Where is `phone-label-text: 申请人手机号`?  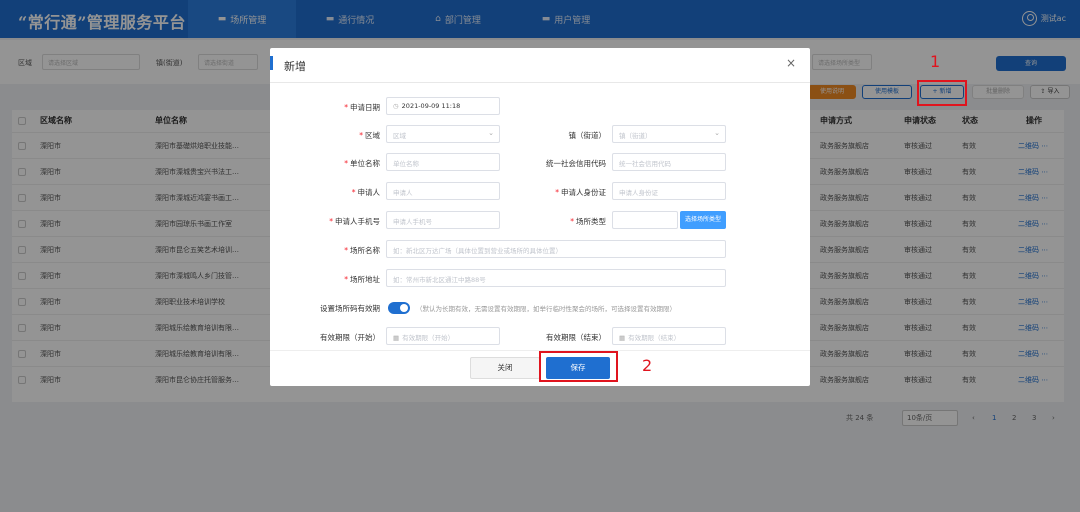
phone-label-text: 申请人手机号 is located at coordinates (357, 221).